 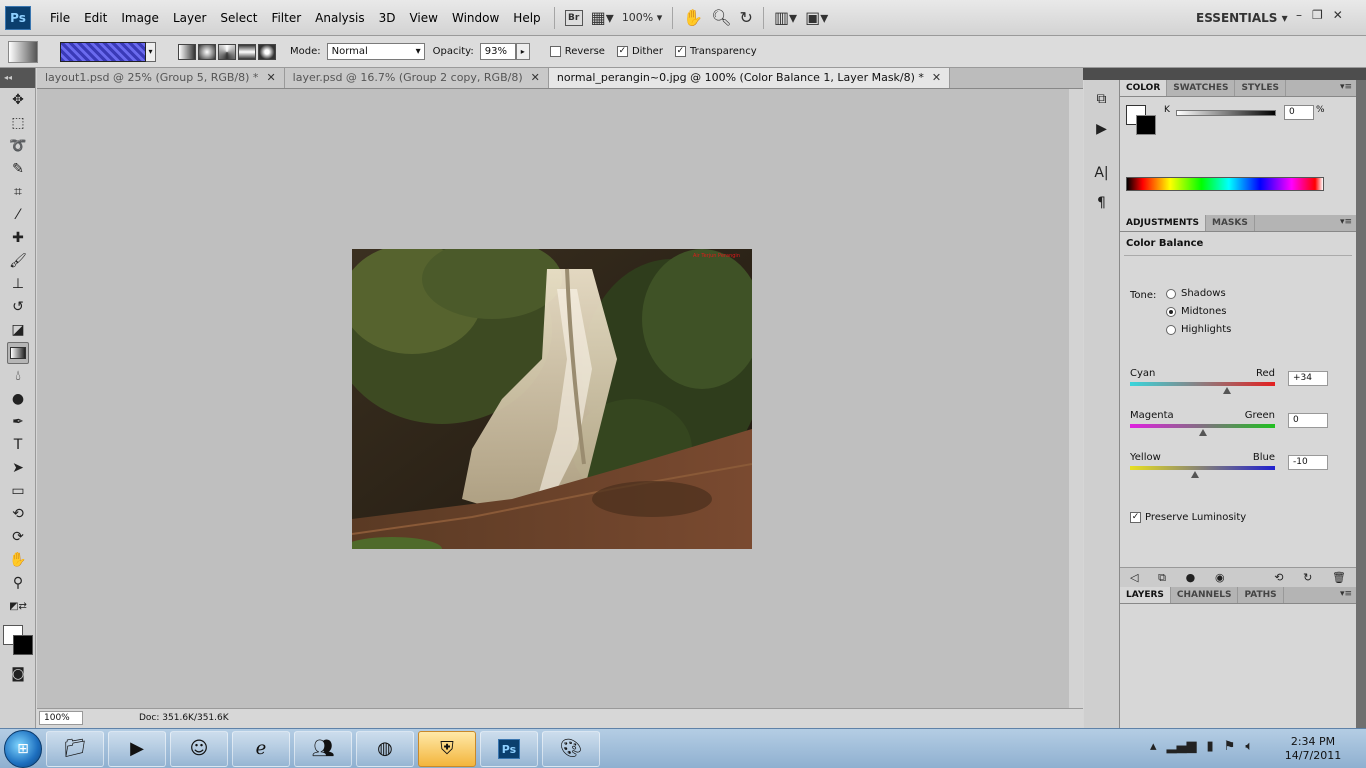 I want to click on blur-tool-icon: 💧︎, so click(x=18, y=376).